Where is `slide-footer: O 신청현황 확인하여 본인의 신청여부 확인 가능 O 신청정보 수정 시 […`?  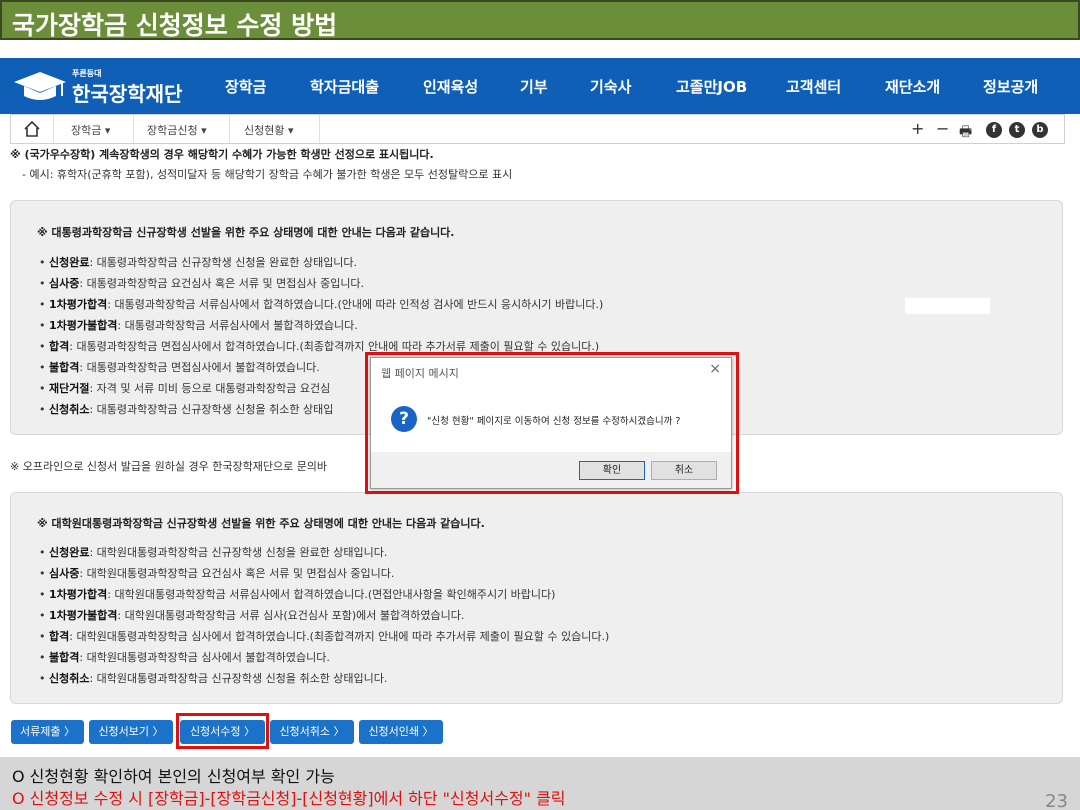 slide-footer: O 신청현황 확인하여 본인의 신청여부 확인 가능 O 신청정보 수정 시 [… is located at coordinates (540, 783).